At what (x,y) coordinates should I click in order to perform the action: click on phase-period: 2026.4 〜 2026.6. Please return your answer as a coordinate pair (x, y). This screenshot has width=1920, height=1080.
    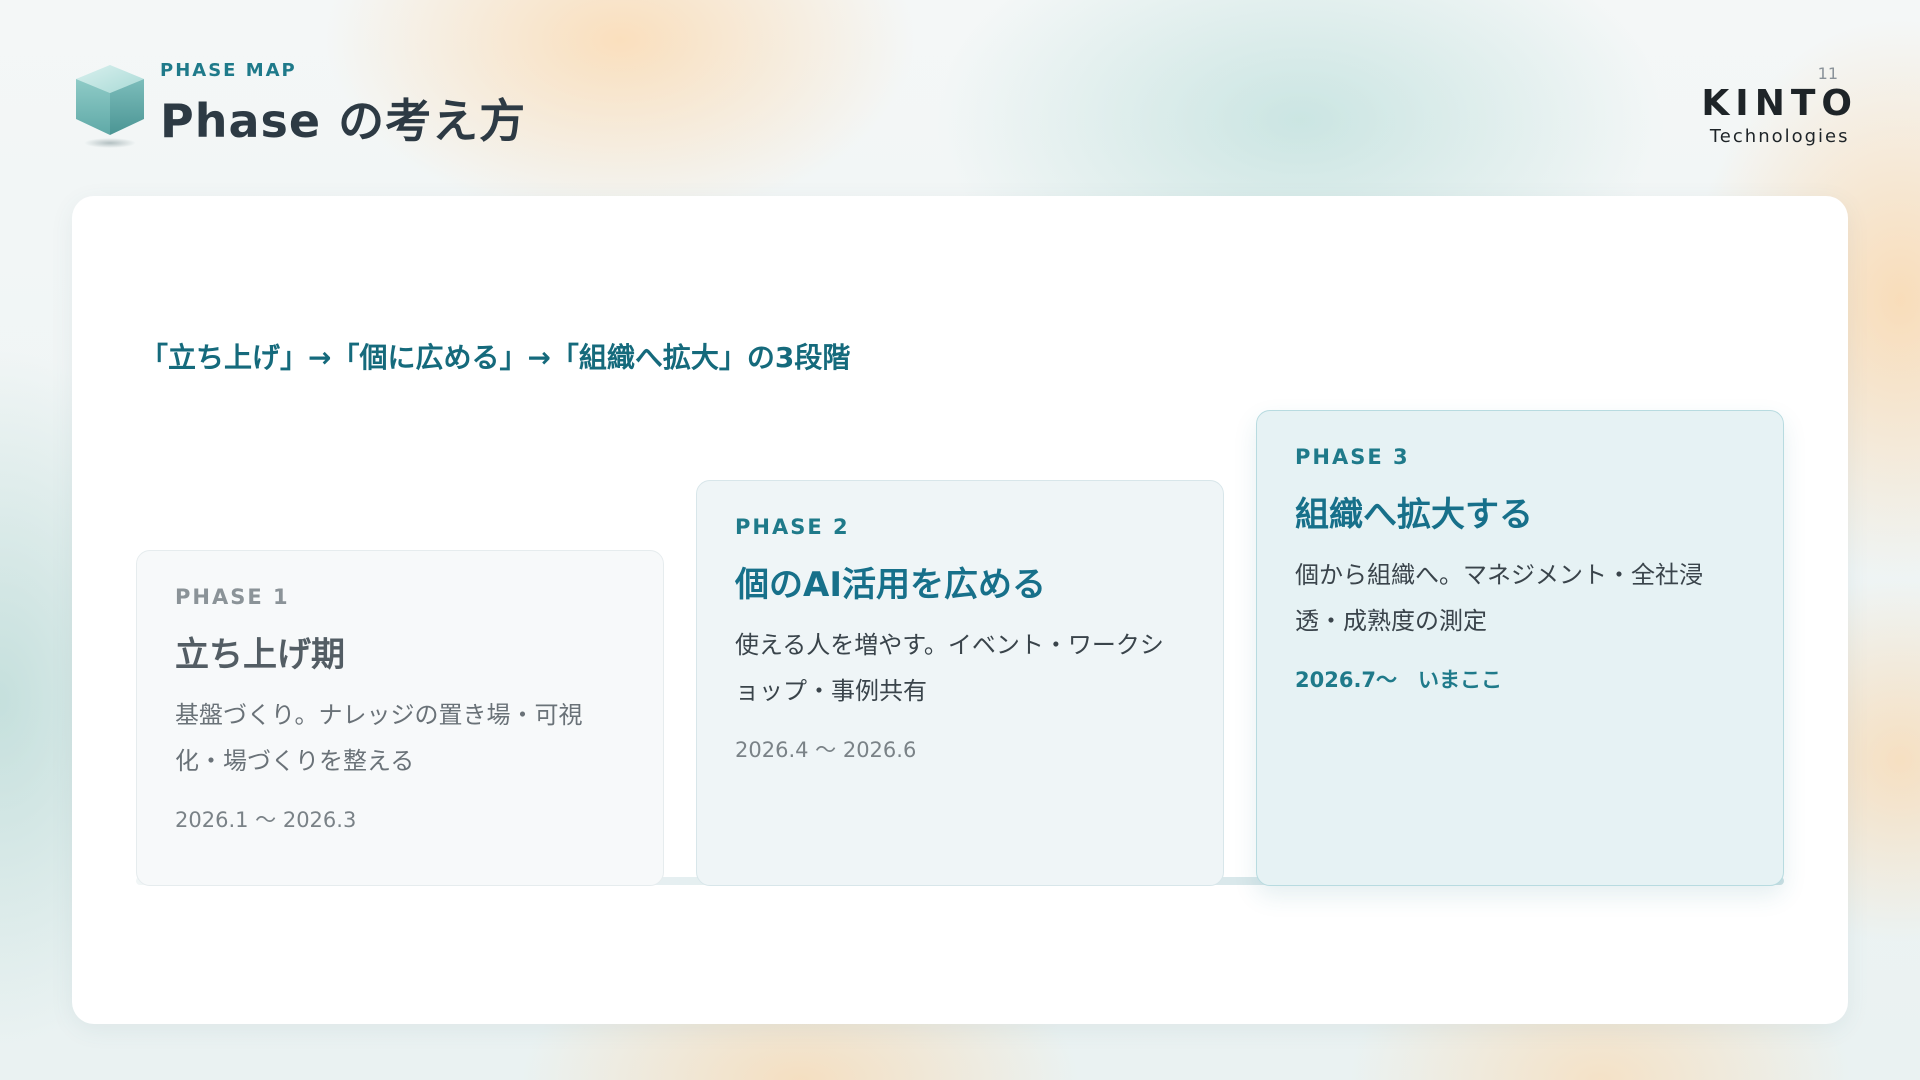
    Looking at the image, I should click on (826, 750).